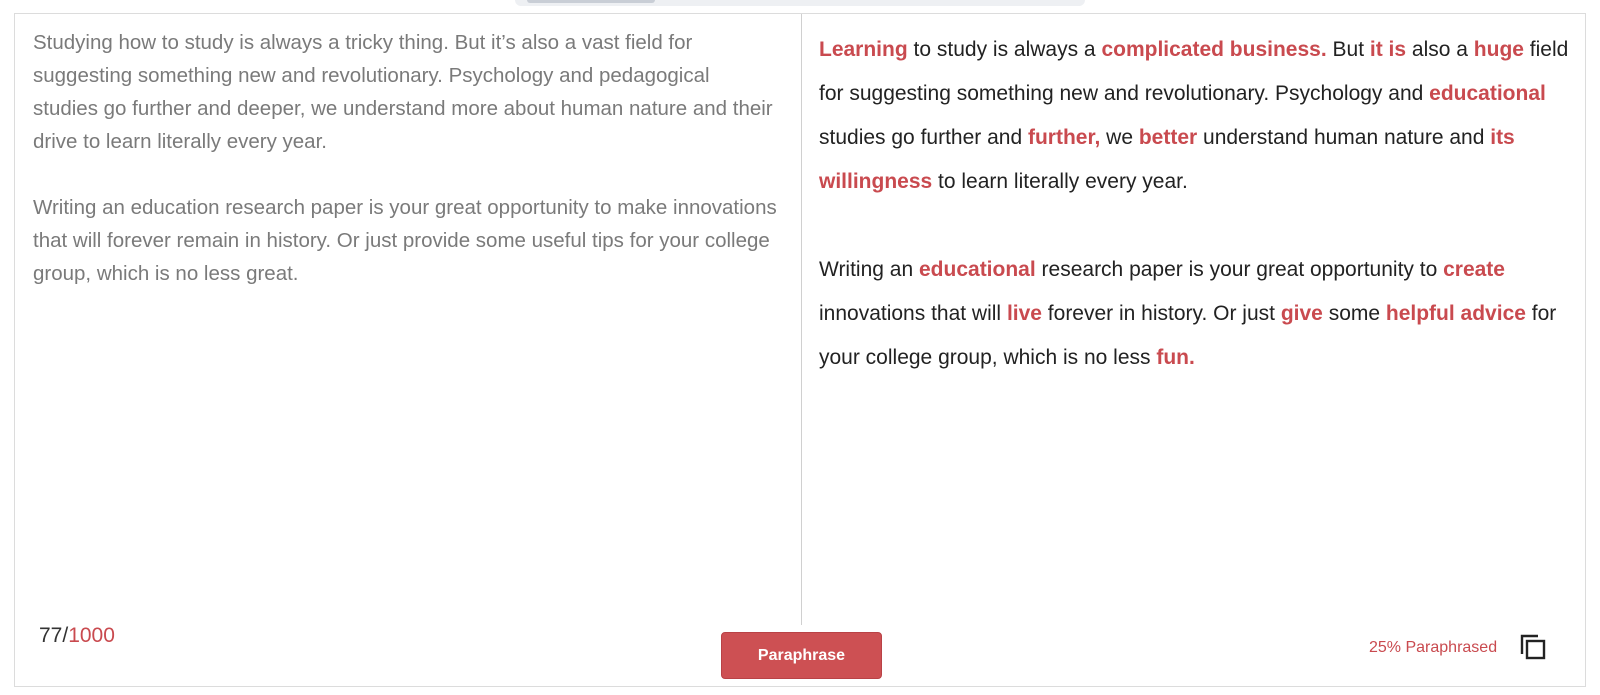 Image resolution: width=1600 pixels, height=695 pixels. I want to click on unchanged-text: forever in history. Or just, so click(1161, 313).